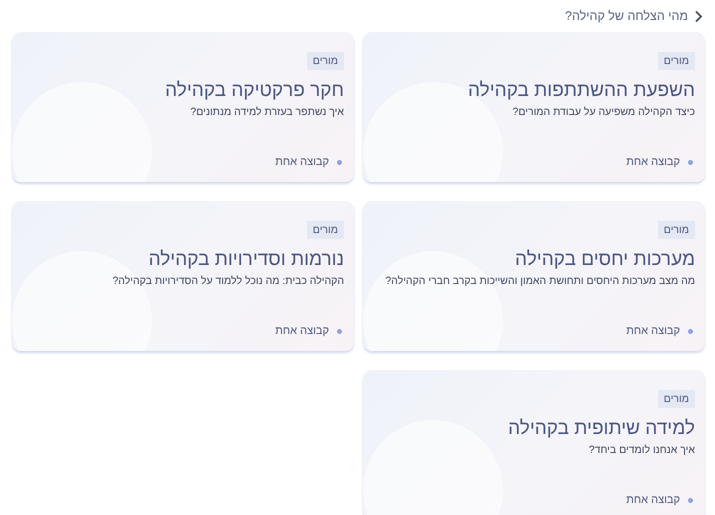 Image resolution: width=715 pixels, height=515 pixels. I want to click on card-title: נורמות וסדירויות בקהילה, so click(246, 260).